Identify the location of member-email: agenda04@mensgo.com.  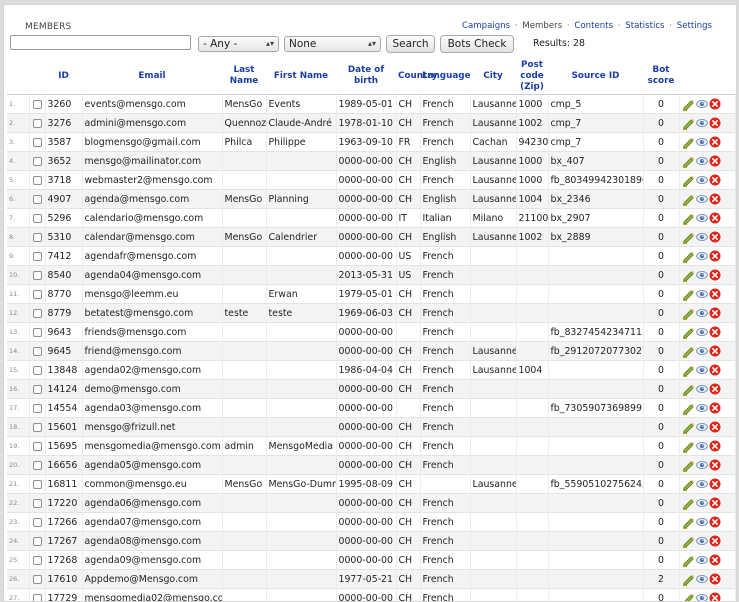
(152, 275).